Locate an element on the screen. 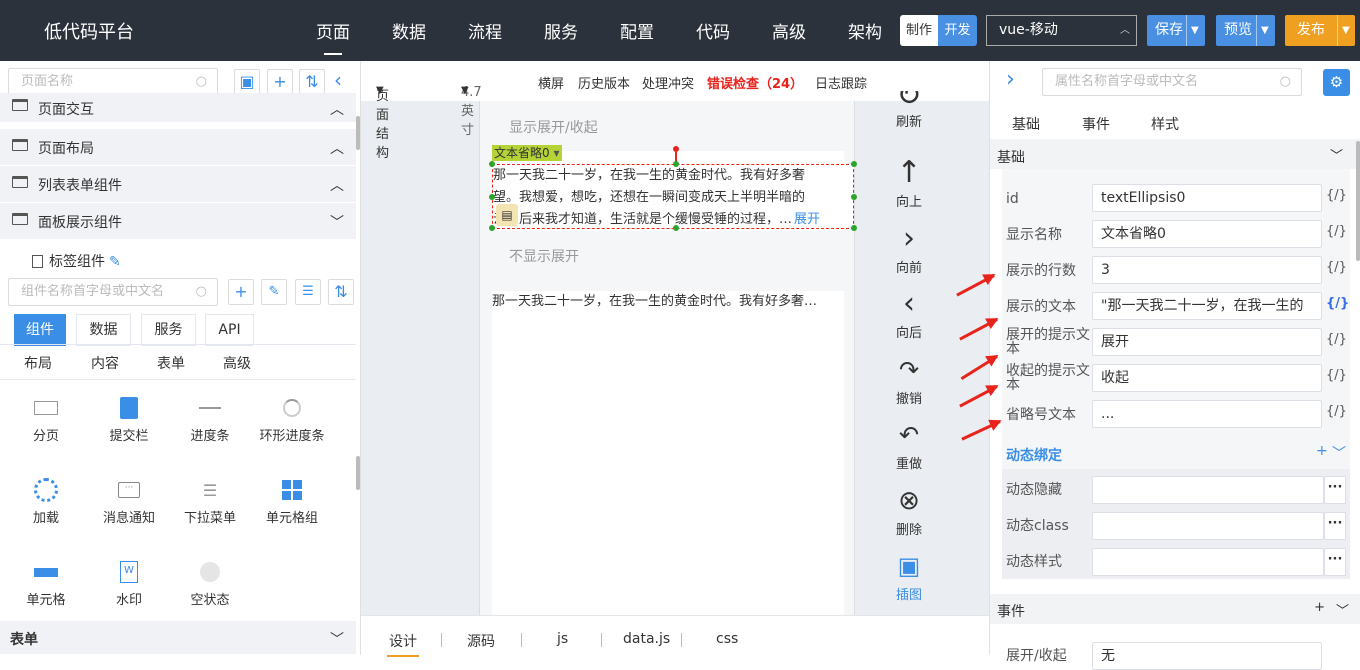 The width and height of the screenshot is (1360, 670). mode-dev-toggle: 开发 is located at coordinates (957, 30).